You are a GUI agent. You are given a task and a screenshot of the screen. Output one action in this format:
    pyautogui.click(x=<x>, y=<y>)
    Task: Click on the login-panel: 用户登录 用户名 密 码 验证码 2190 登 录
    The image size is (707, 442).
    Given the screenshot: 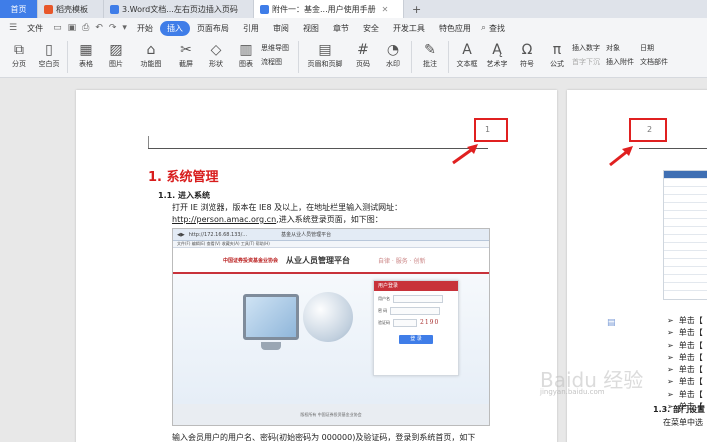 What is the action you would take?
    pyautogui.click(x=416, y=328)
    